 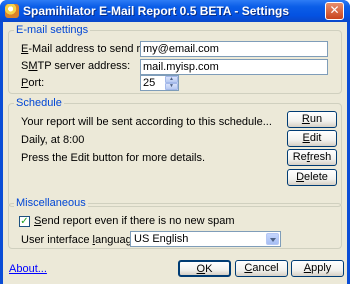 I want to click on edit-button: Edit, so click(x=312, y=138).